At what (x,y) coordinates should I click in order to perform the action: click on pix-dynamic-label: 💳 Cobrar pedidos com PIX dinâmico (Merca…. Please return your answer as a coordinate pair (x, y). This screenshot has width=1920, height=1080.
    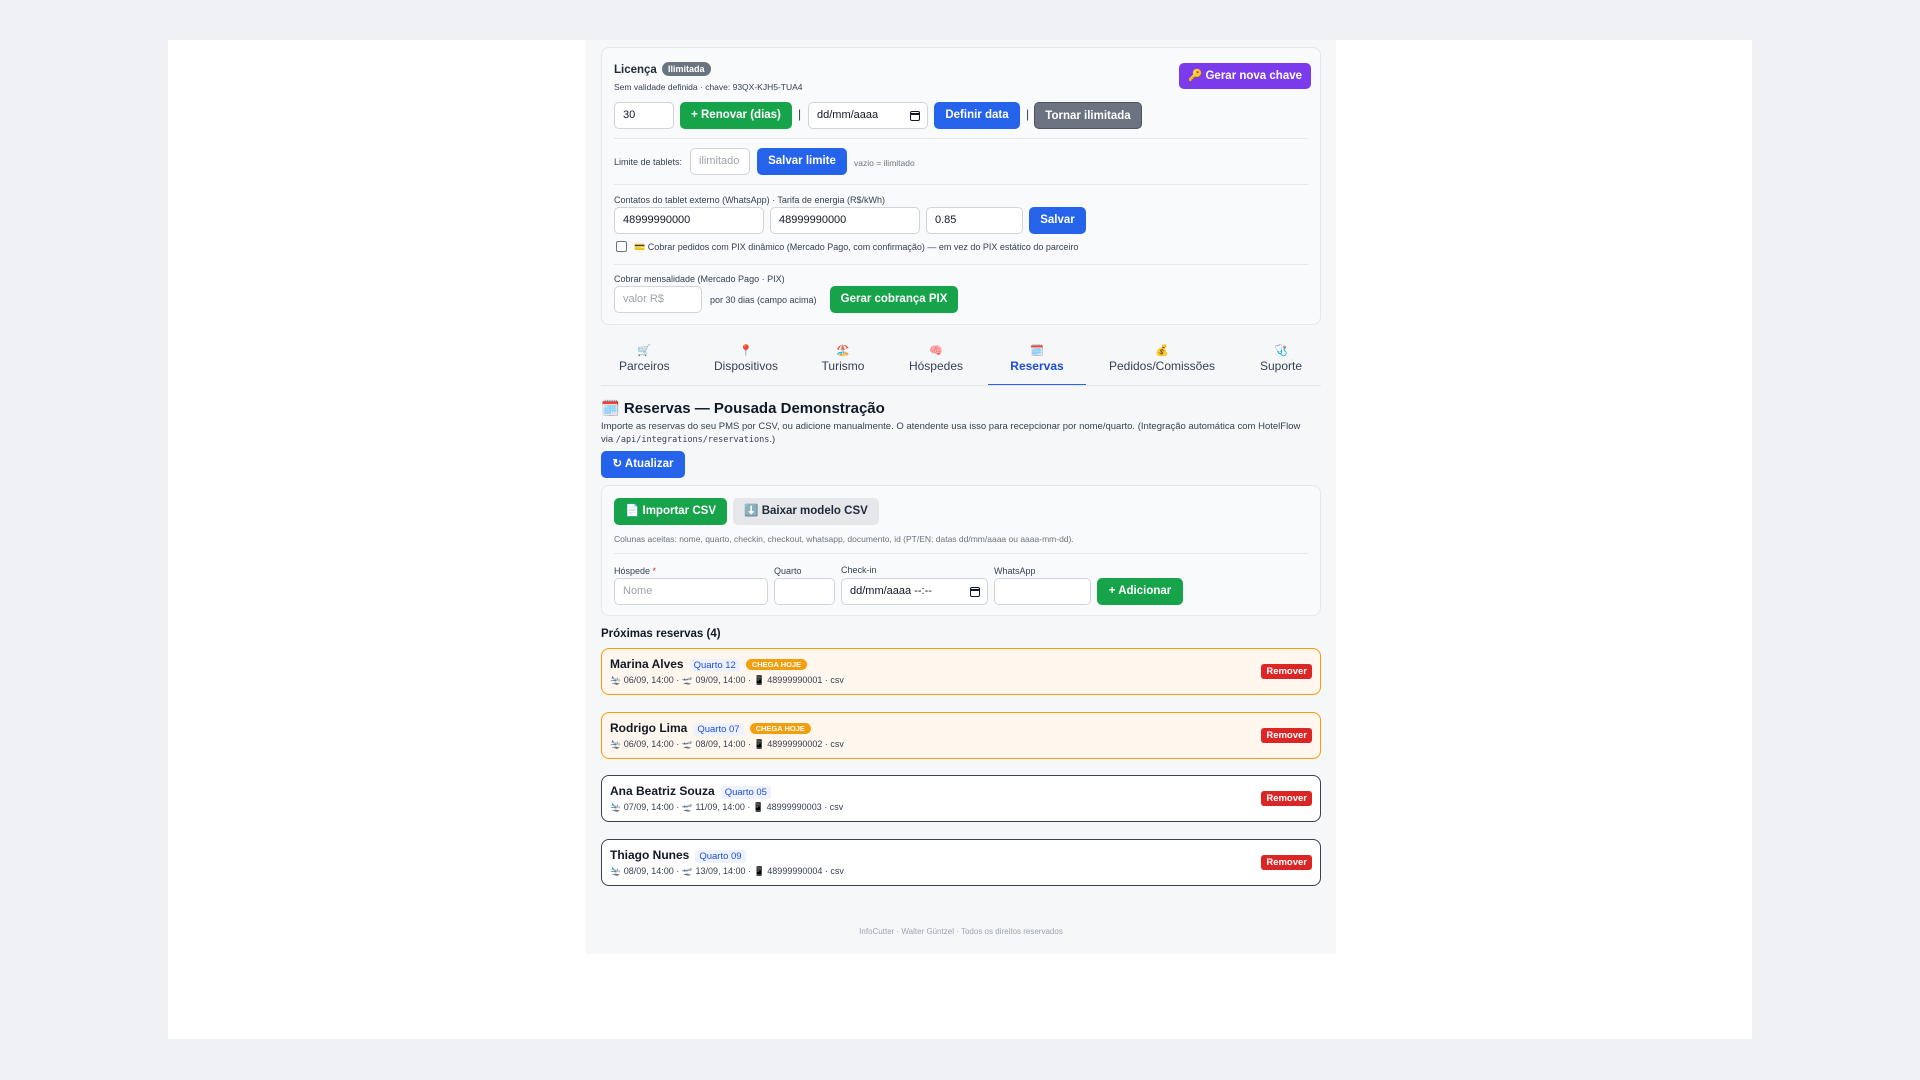
    Looking at the image, I should click on (856, 247).